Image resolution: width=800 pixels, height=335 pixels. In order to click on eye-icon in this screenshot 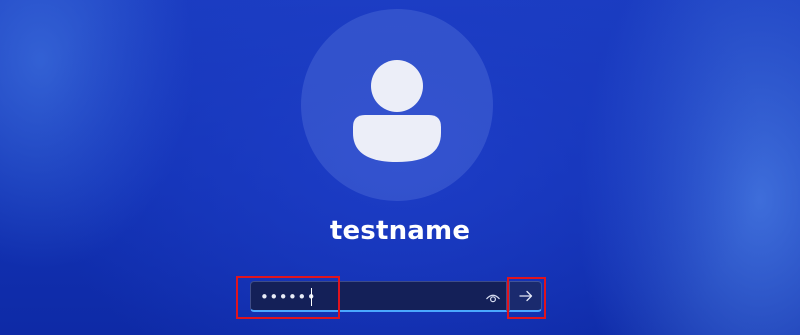, I will do `click(493, 298)`.